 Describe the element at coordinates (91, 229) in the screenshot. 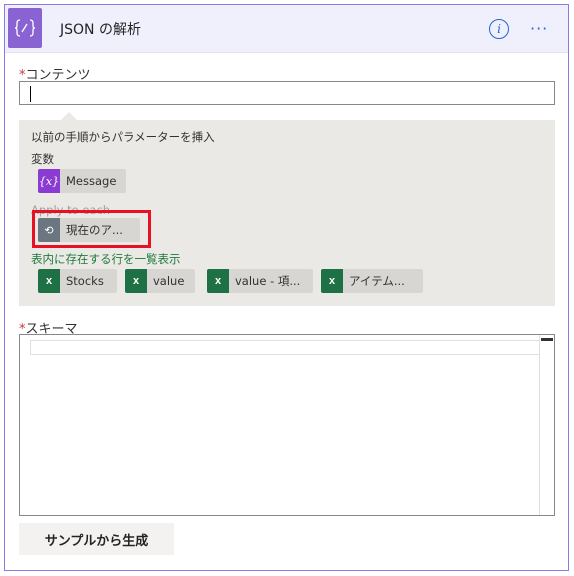

I see `highlight-box` at that location.